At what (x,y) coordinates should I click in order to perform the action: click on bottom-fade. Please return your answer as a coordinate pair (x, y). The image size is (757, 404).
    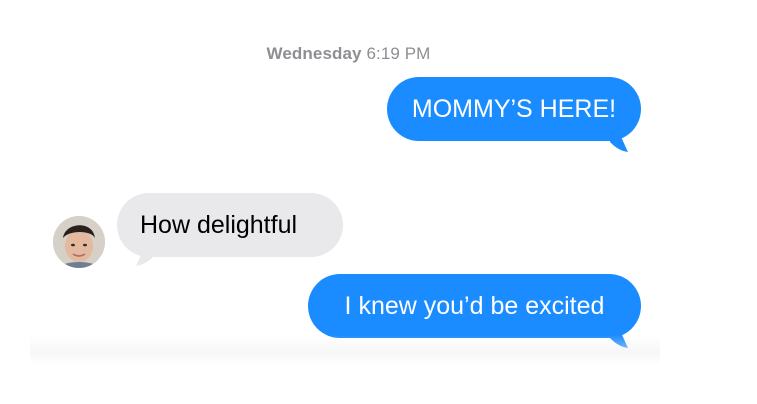
    Looking at the image, I should click on (345, 350).